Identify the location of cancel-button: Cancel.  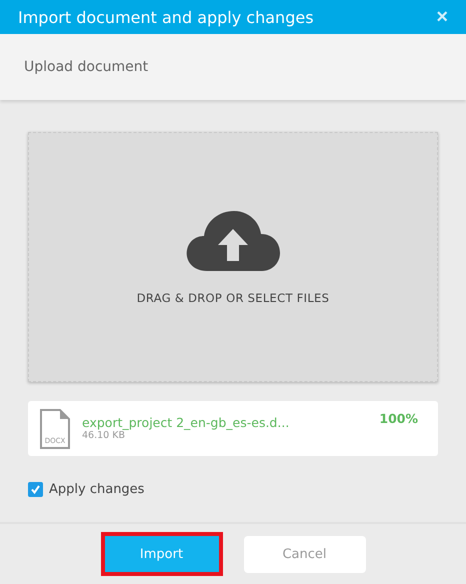
(305, 554).